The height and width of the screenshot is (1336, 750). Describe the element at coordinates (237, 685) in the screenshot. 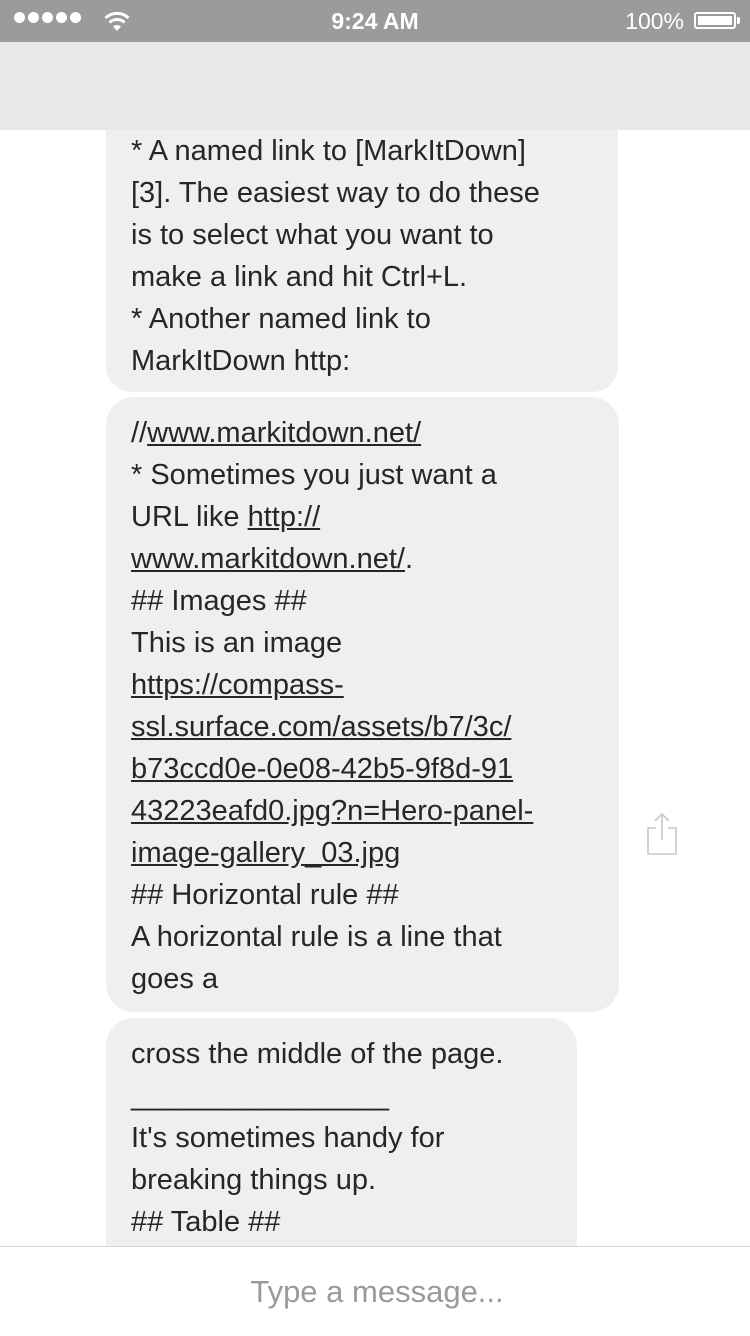

I see `image-link: https://compass-` at that location.